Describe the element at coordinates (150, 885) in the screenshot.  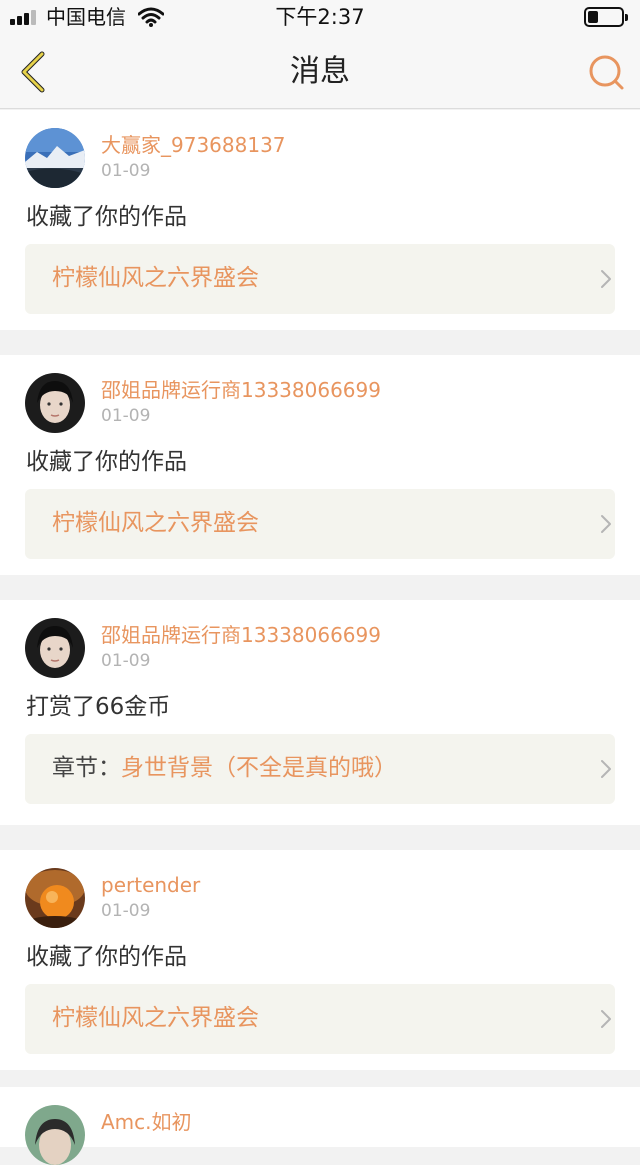
I see `username: pertender` at that location.